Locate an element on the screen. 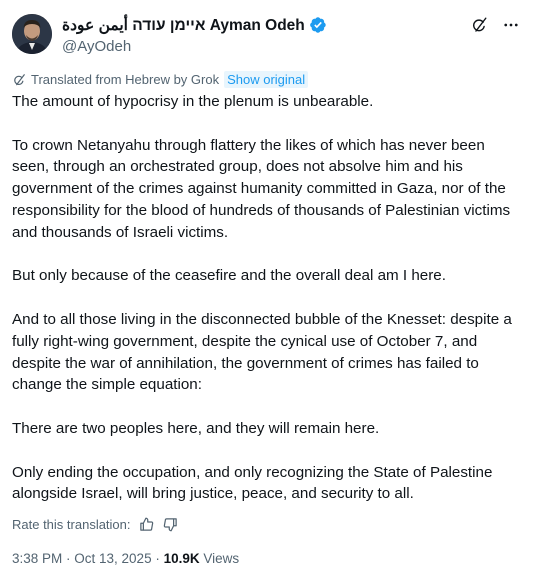 The height and width of the screenshot is (572, 533). verified-badge-icon is located at coordinates (317, 25).